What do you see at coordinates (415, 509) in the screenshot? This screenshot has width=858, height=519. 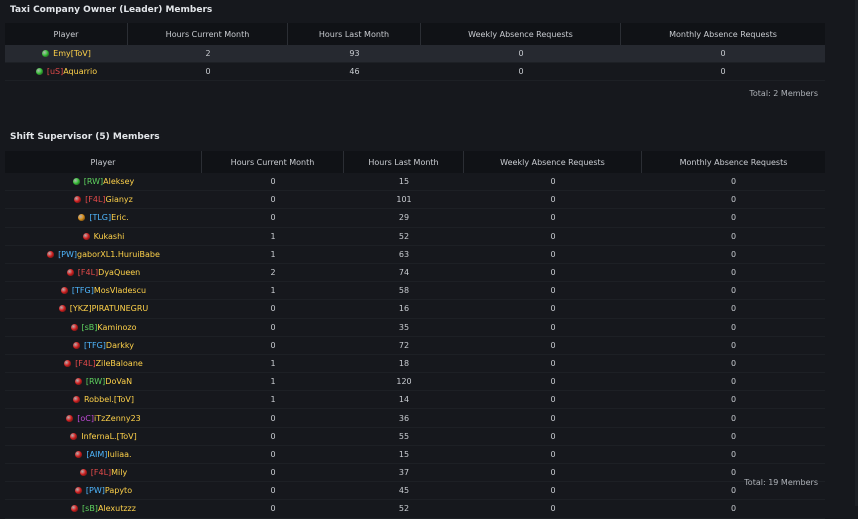 I see `table-row: [sB]Alexutzzz 0 52 0 0` at bounding box center [415, 509].